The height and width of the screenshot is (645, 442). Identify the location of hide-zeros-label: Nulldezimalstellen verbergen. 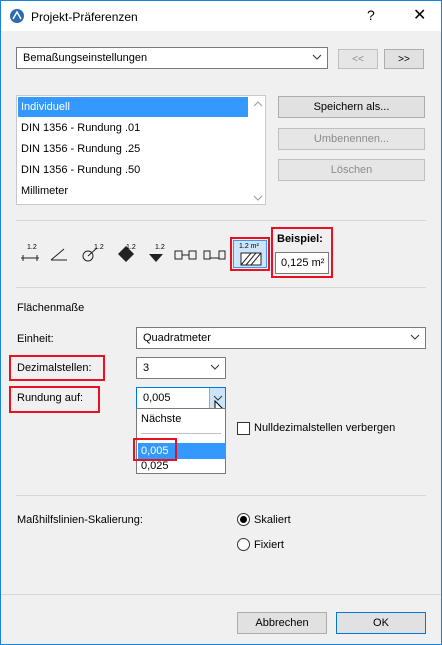
(325, 428).